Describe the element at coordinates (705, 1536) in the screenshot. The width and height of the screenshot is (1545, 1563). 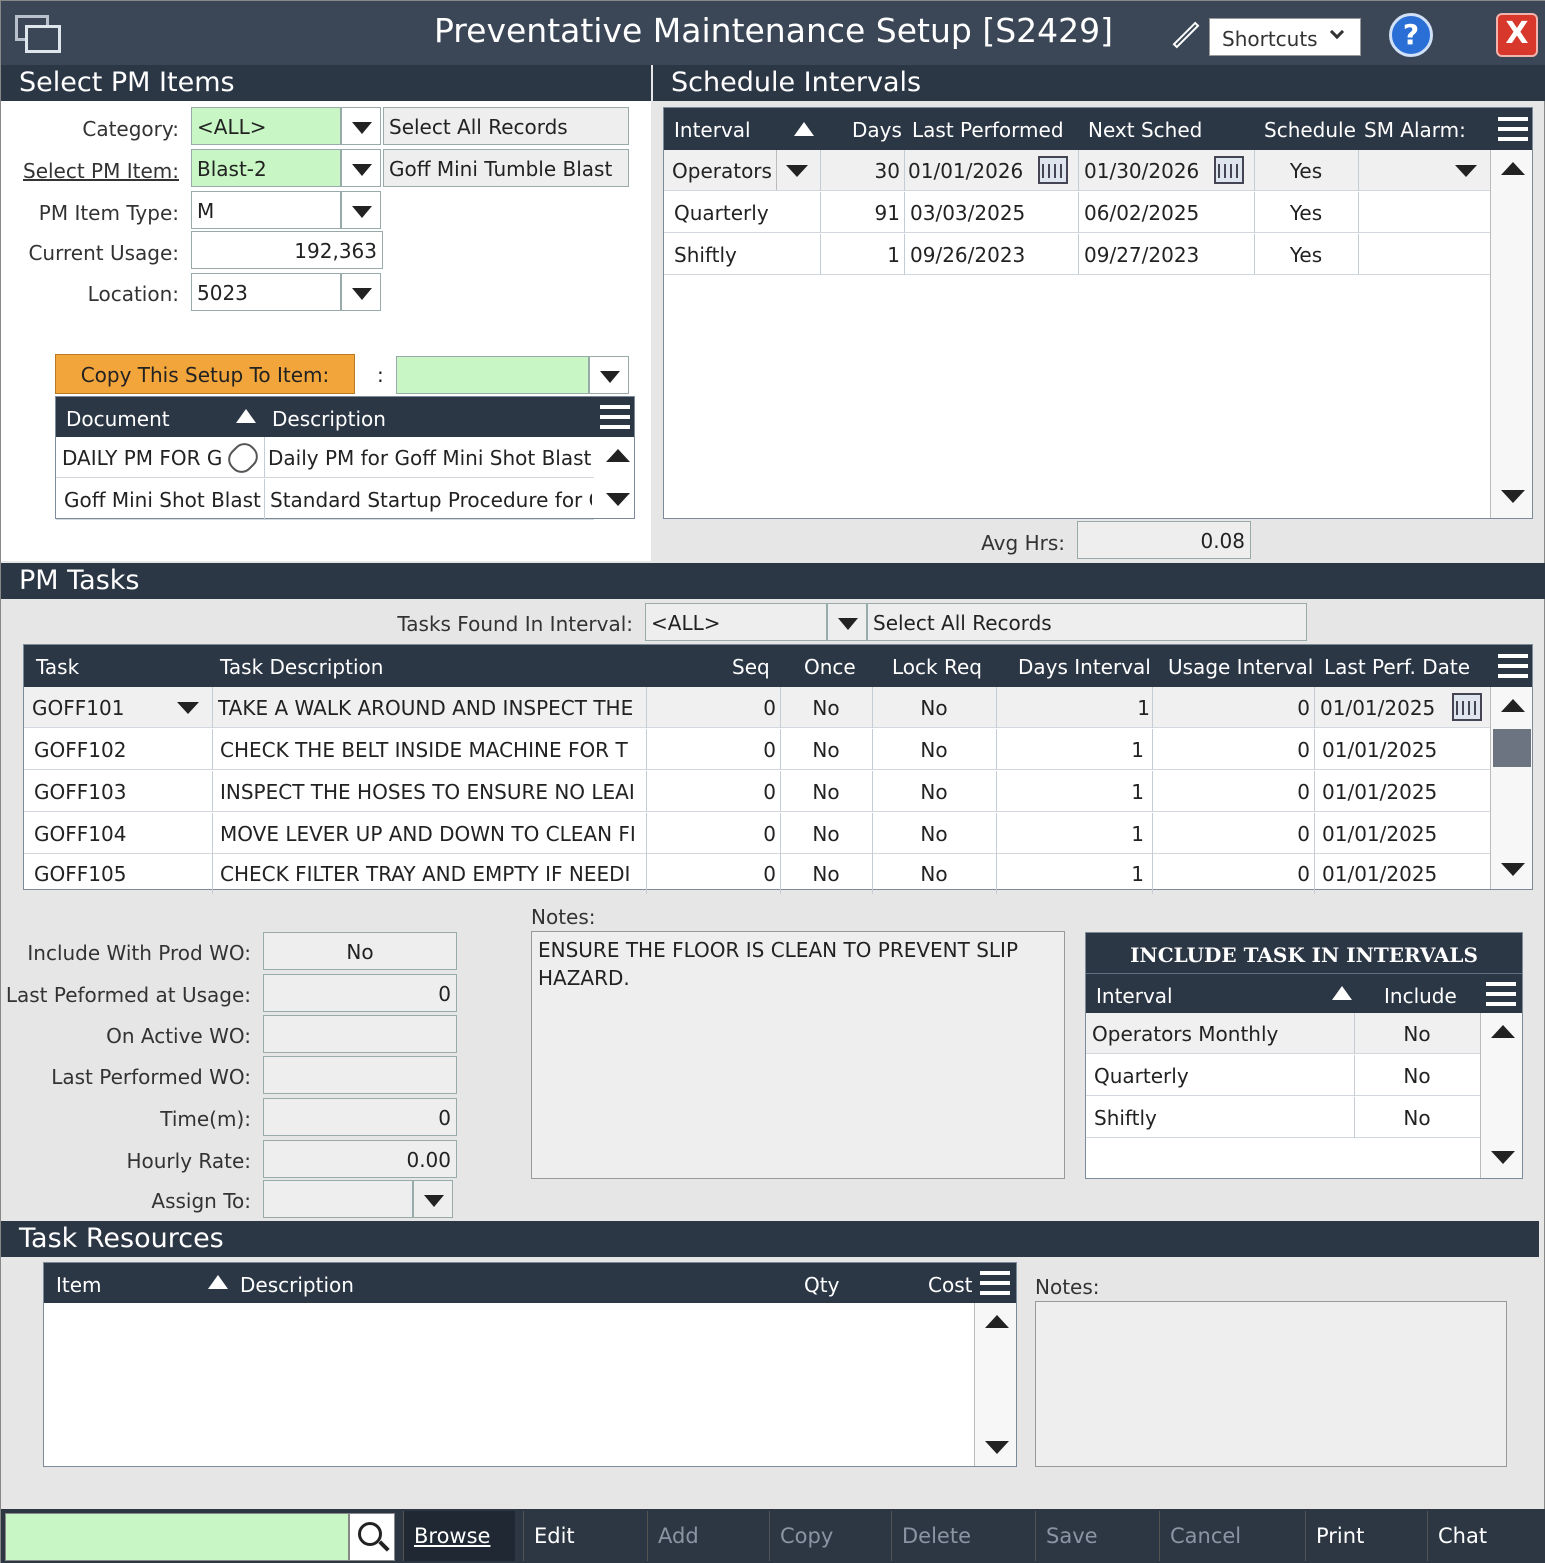
I see `add-button: Add` at that location.